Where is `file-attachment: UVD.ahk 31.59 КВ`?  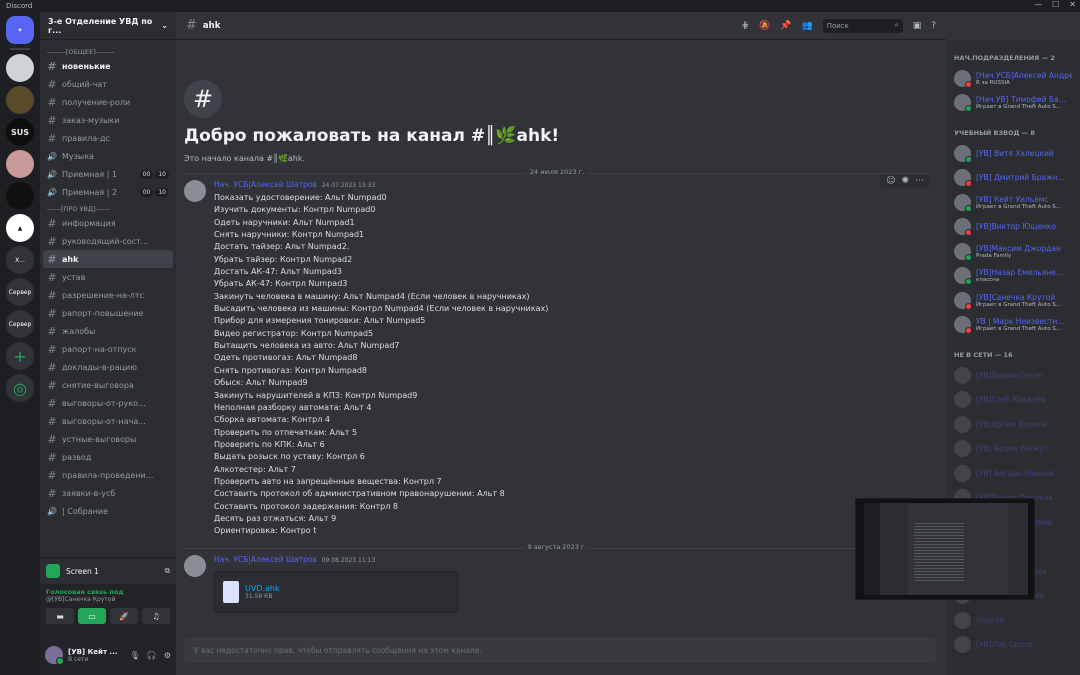 file-attachment: UVD.ahk 31.59 КВ is located at coordinates (336, 591).